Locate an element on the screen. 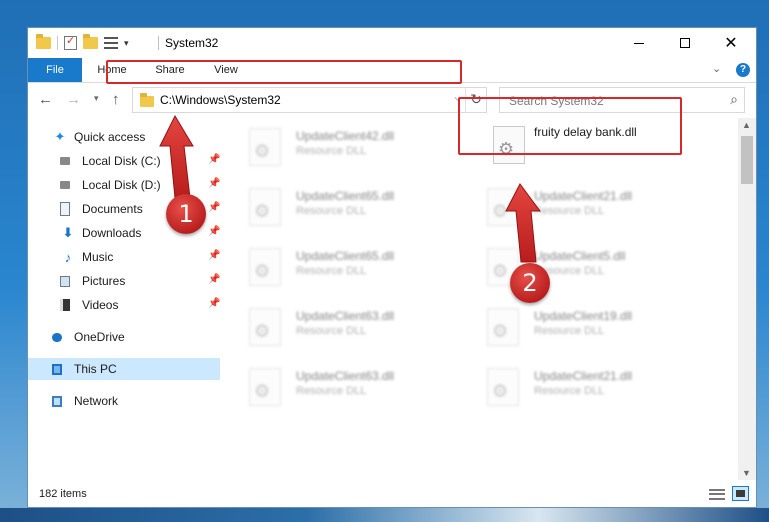  file-item: ⚙ UpdateClient5.dll Resource DLL is located at coordinates (576, 272).